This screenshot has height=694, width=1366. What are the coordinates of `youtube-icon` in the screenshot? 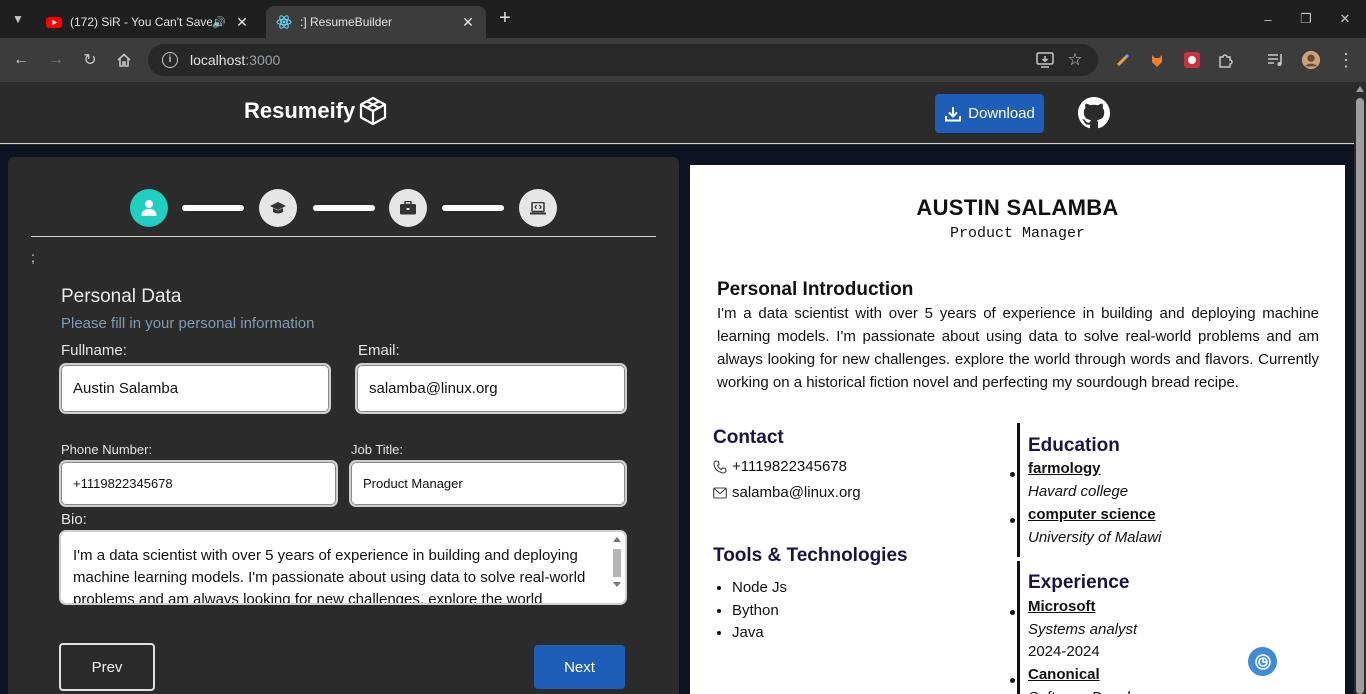 It's located at (54, 22).